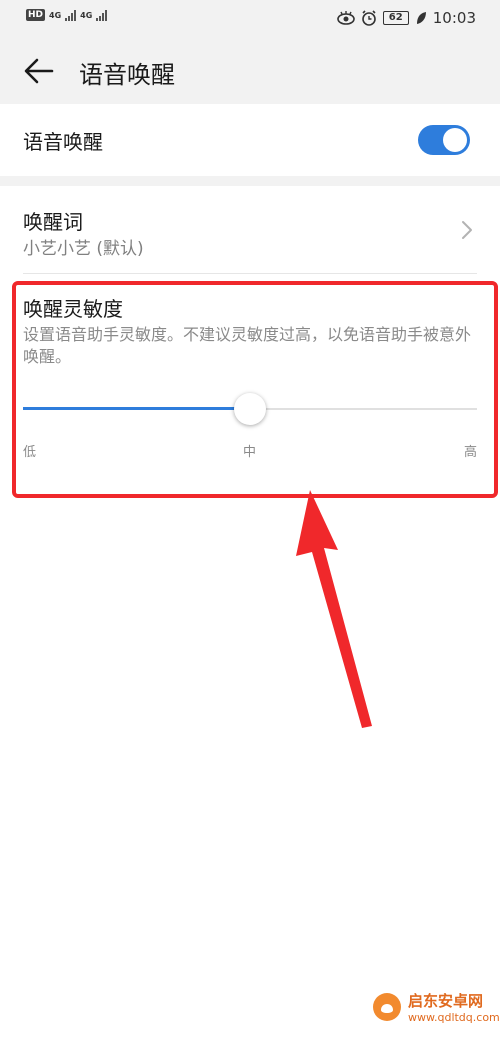  I want to click on signal-icon, so click(71, 15).